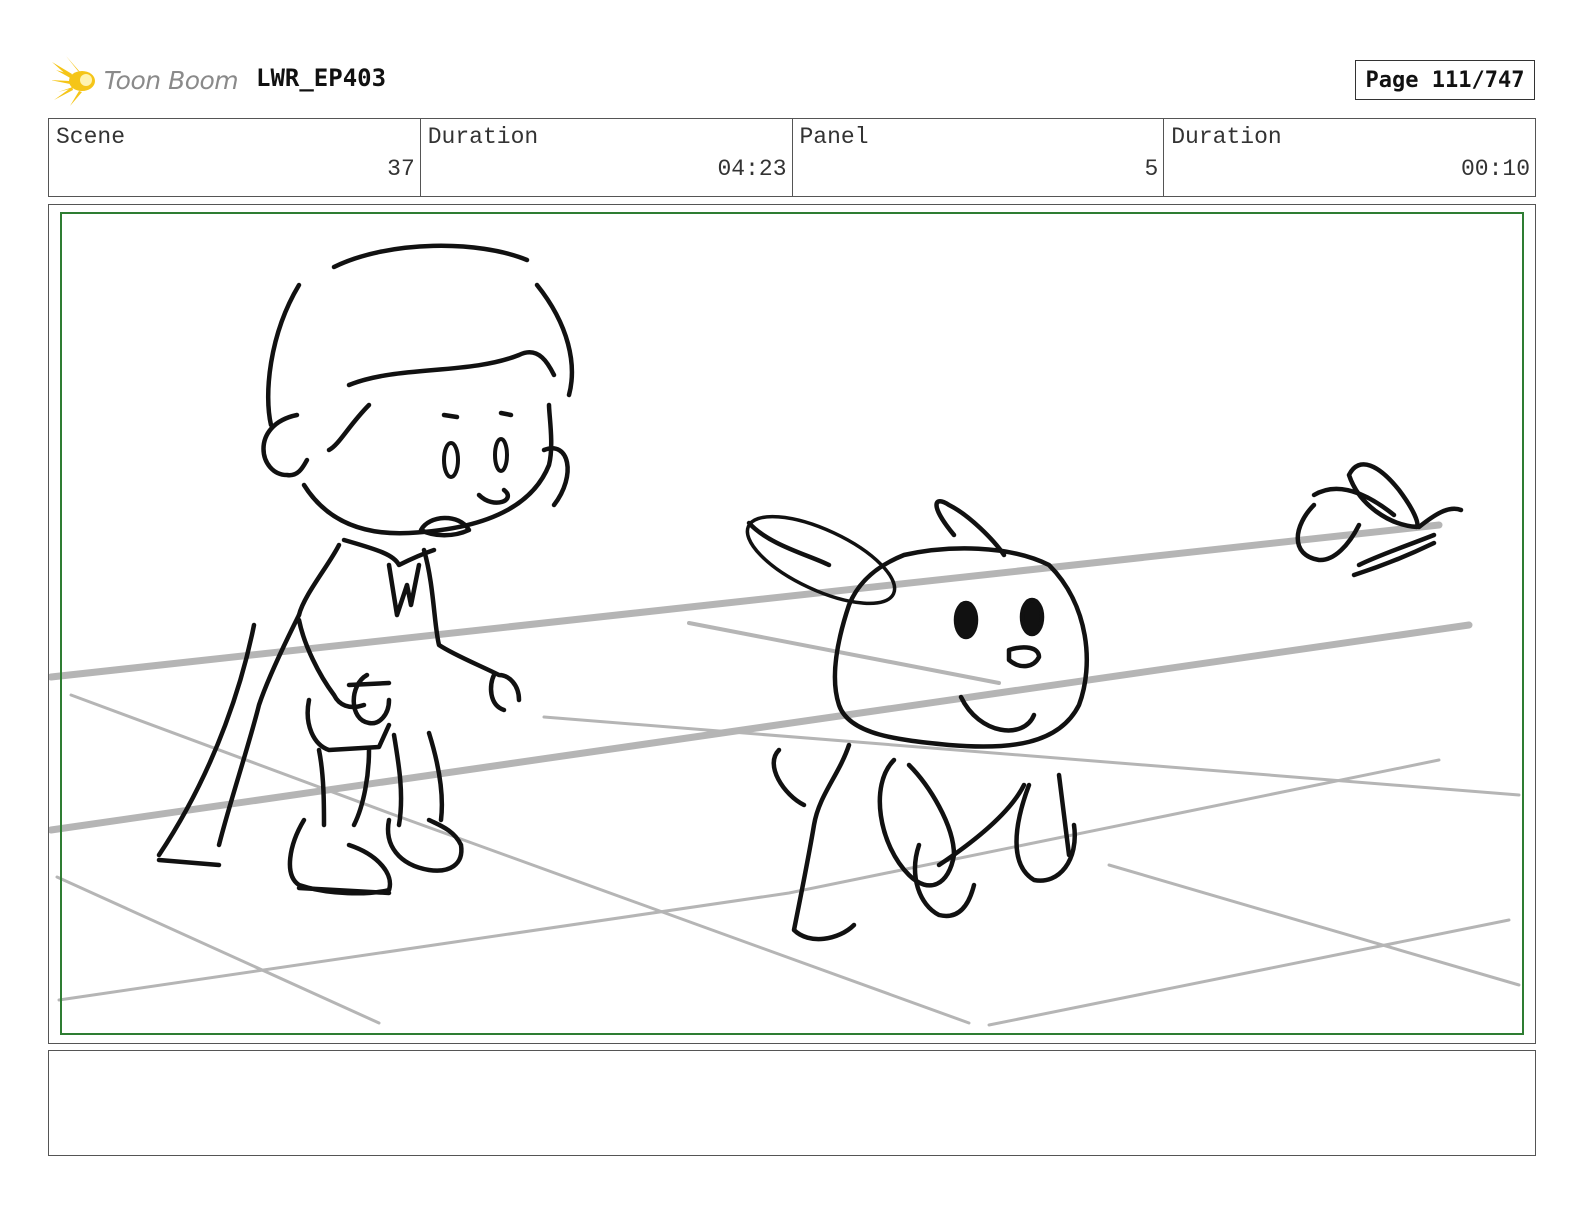 This screenshot has height=1224, width=1584. I want to click on toon-boom-logo: Toon Boom, so click(147, 81).